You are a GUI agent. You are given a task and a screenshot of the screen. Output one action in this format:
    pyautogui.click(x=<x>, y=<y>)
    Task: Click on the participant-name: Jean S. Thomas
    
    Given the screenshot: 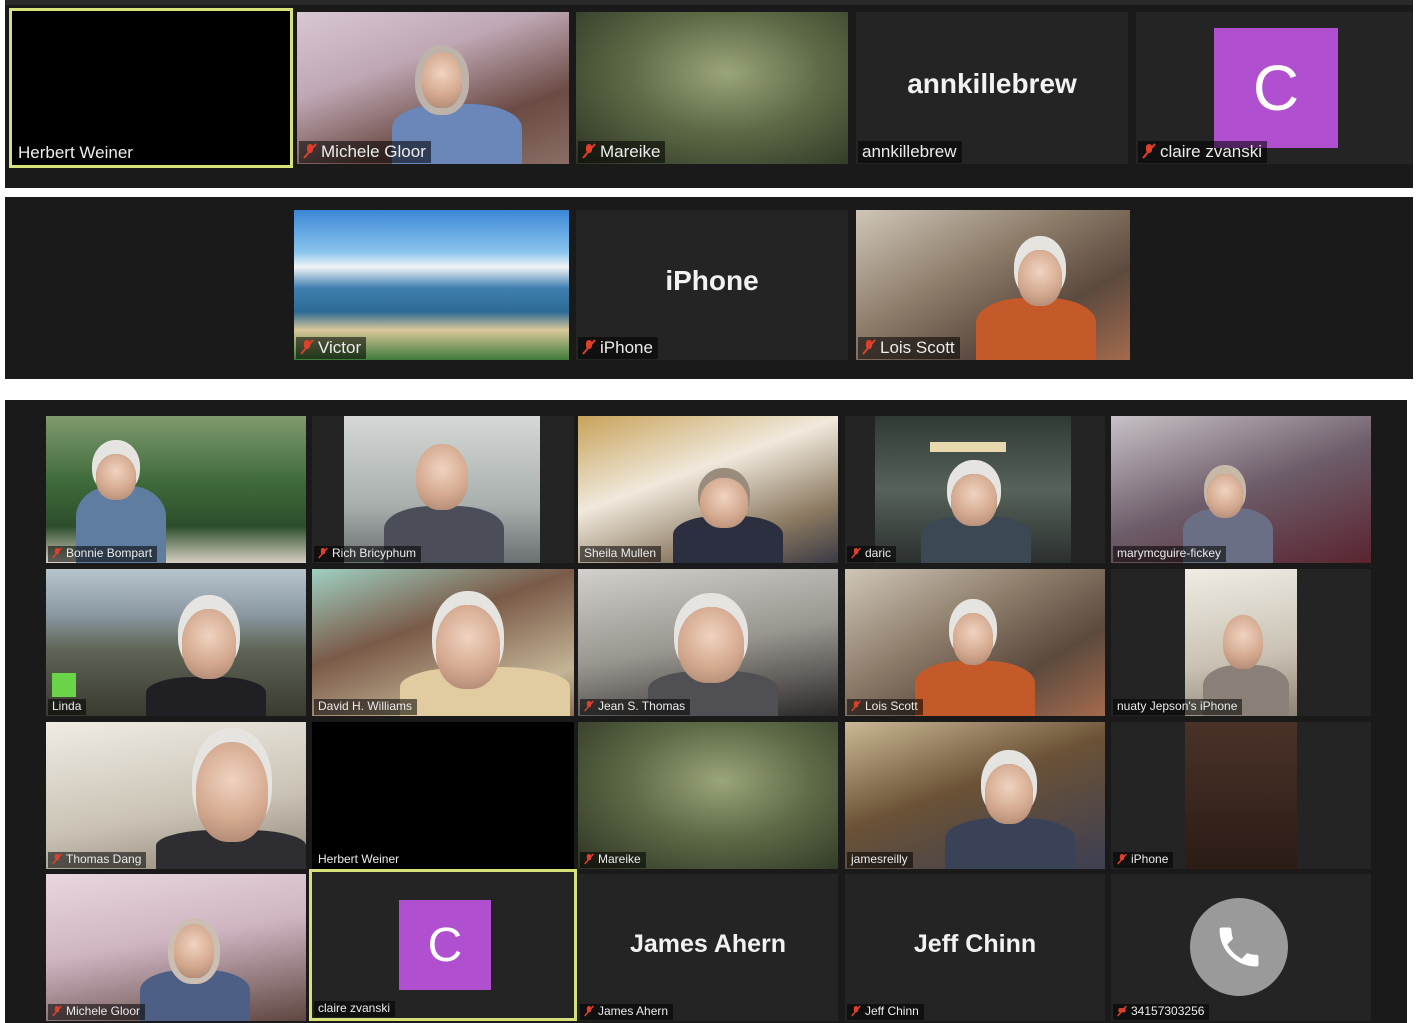 What is the action you would take?
    pyautogui.click(x=635, y=707)
    